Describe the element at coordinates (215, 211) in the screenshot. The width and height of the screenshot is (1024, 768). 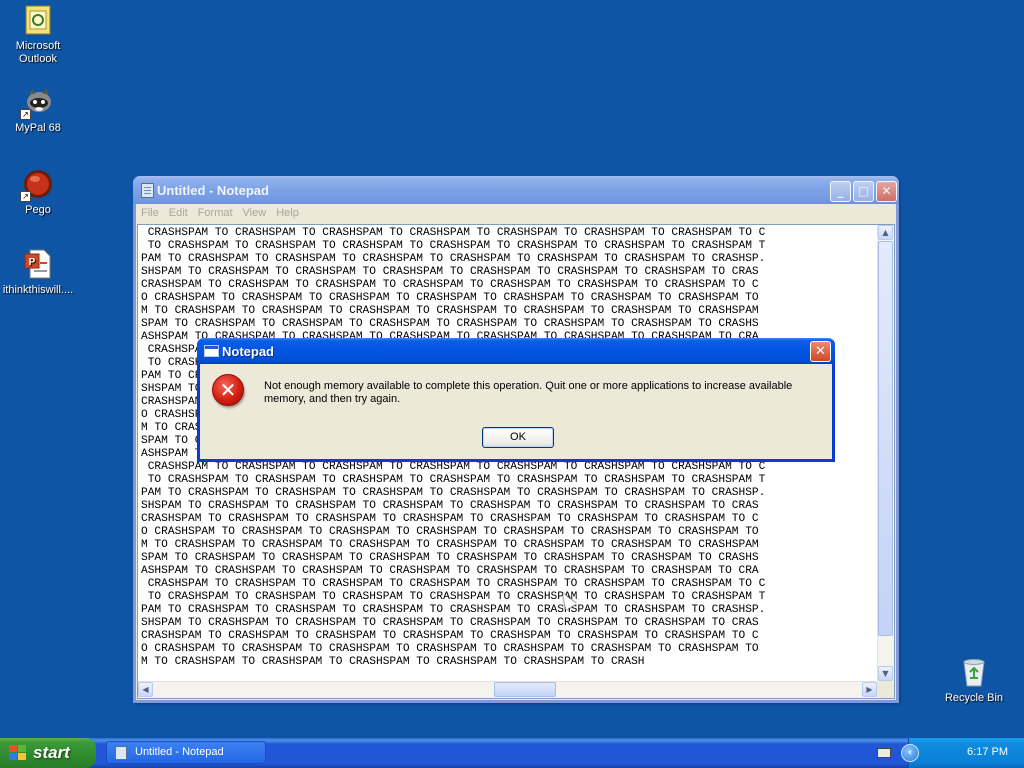
I see `menu-format: Format` at that location.